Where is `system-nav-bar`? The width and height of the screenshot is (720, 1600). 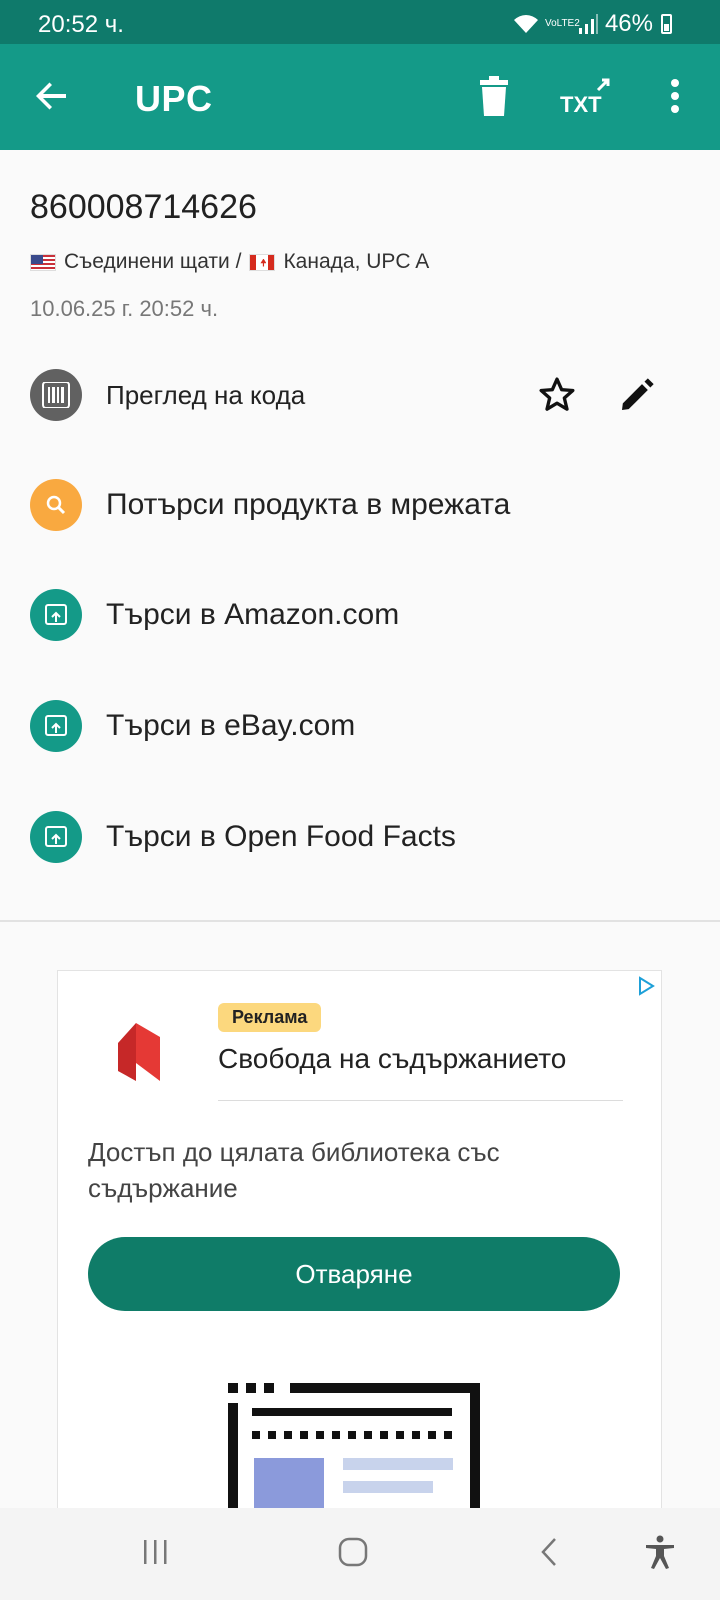
system-nav-bar is located at coordinates (360, 1554).